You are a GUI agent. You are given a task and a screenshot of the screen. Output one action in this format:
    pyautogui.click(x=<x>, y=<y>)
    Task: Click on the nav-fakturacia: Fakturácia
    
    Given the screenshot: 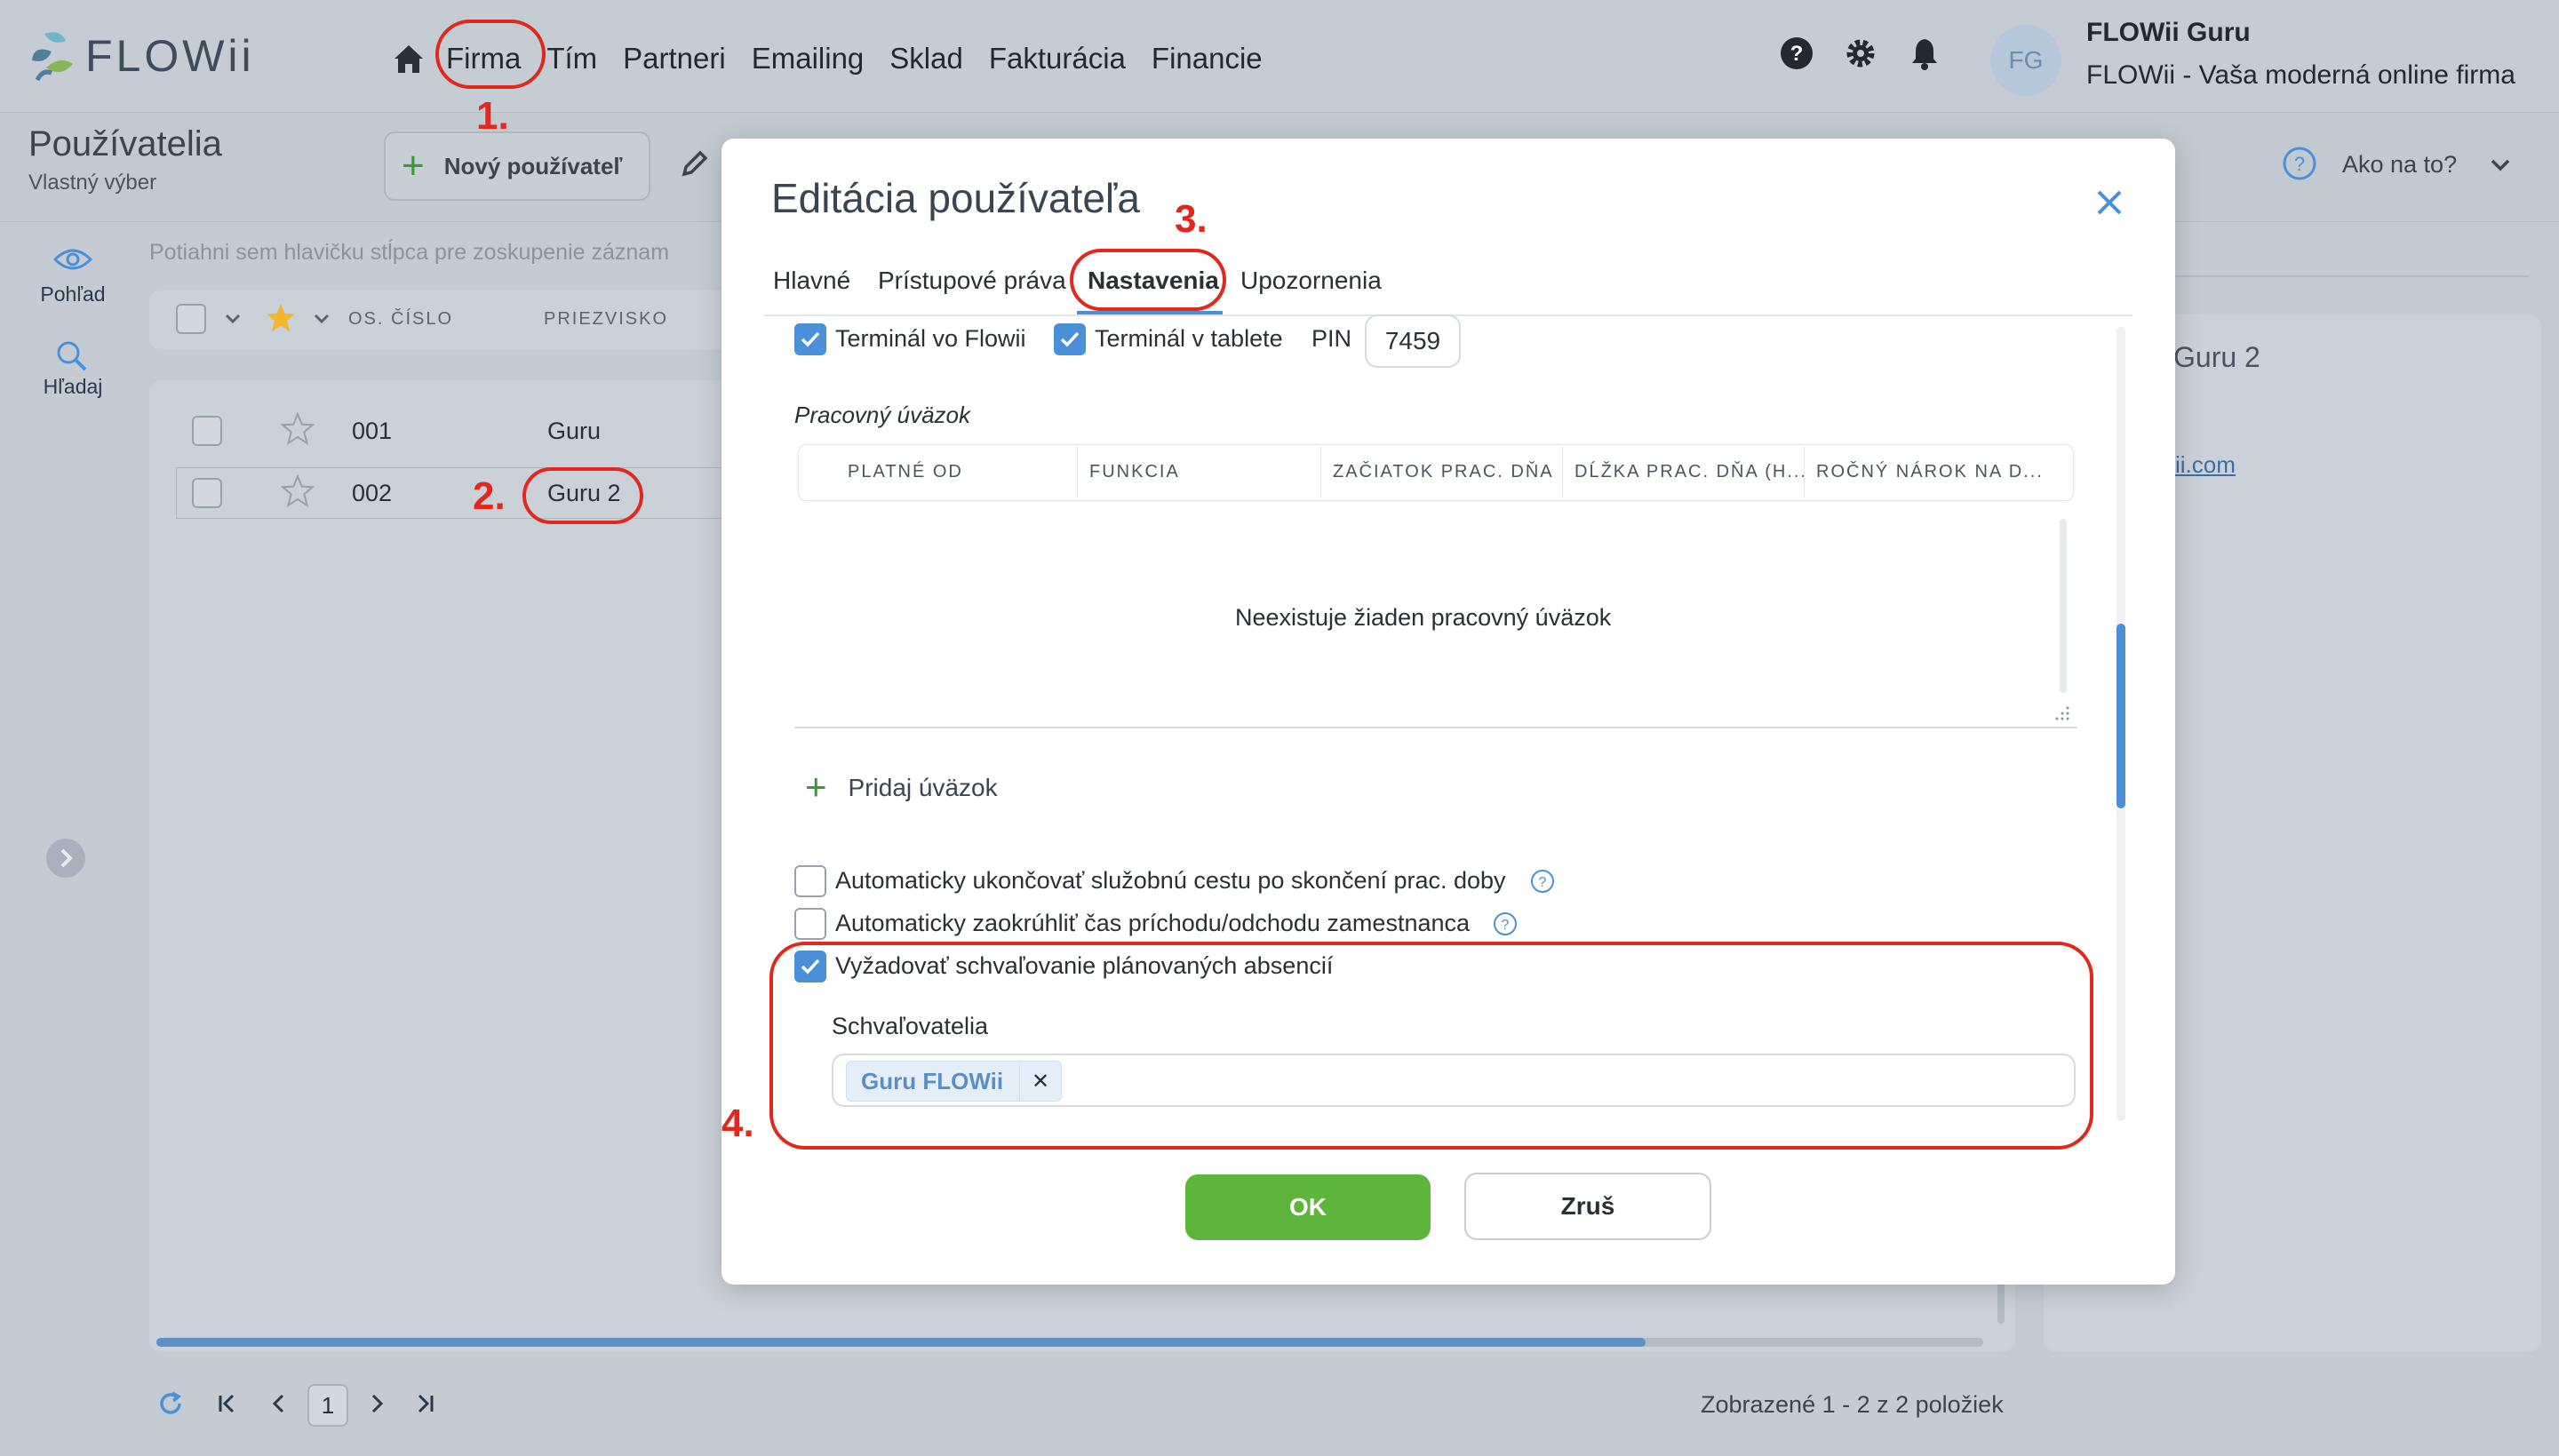 What is the action you would take?
    pyautogui.click(x=1057, y=59)
    